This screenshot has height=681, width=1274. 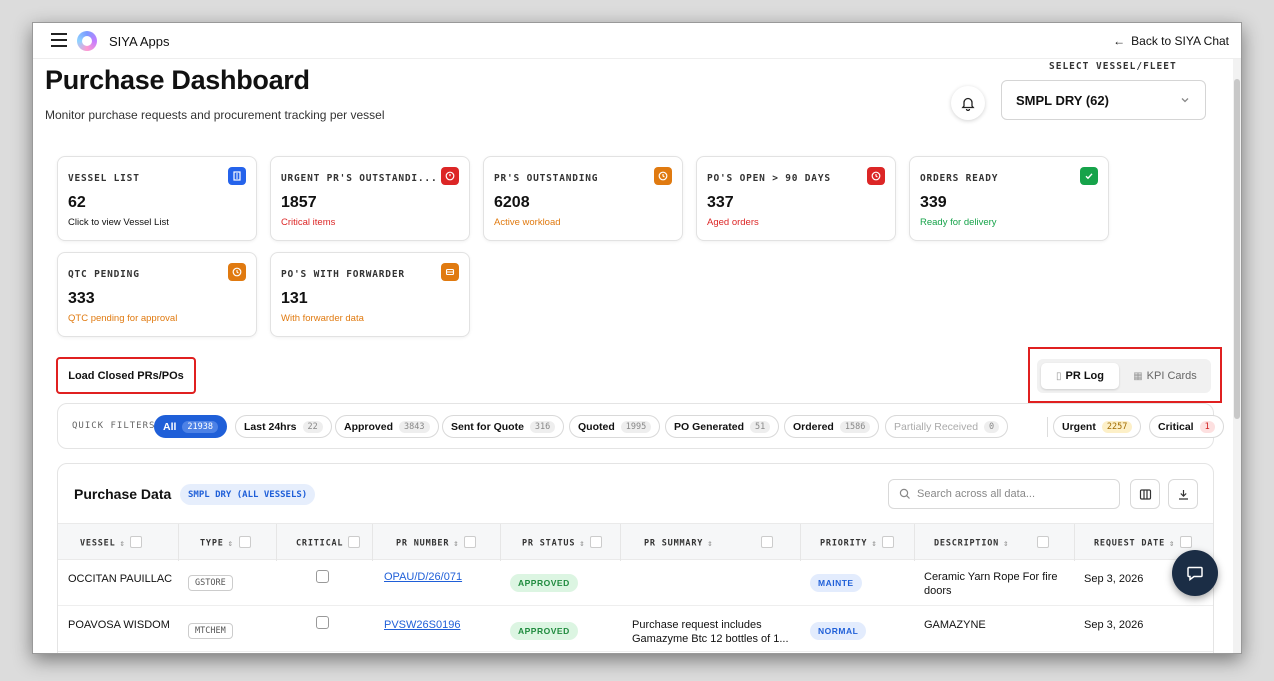 I want to click on chip-label: Last 24hrs, so click(x=270, y=426).